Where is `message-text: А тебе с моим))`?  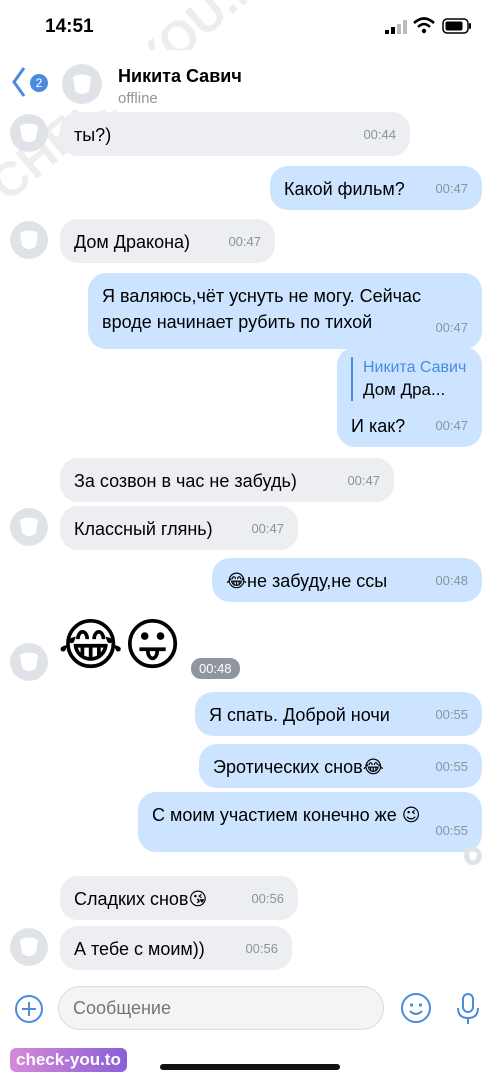 message-text: А тебе с моим)) is located at coordinates (139, 949).